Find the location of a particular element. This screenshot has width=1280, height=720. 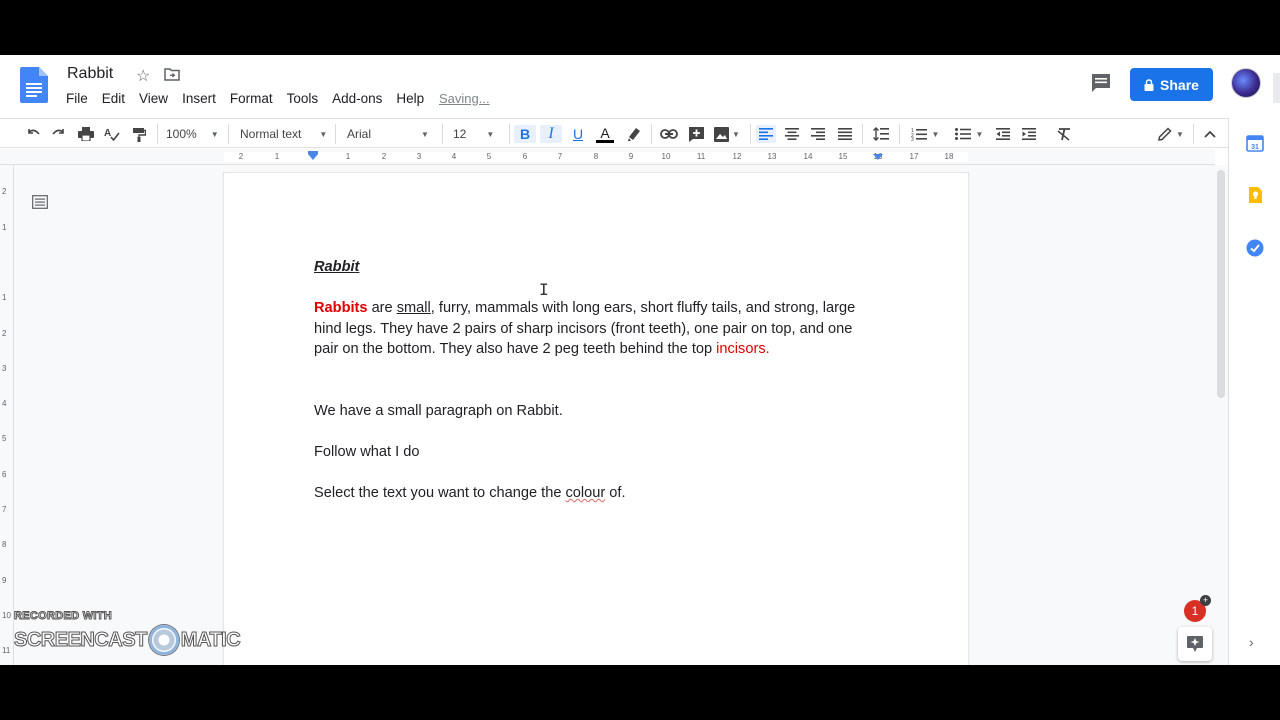

italic-button: I is located at coordinates (551, 134).